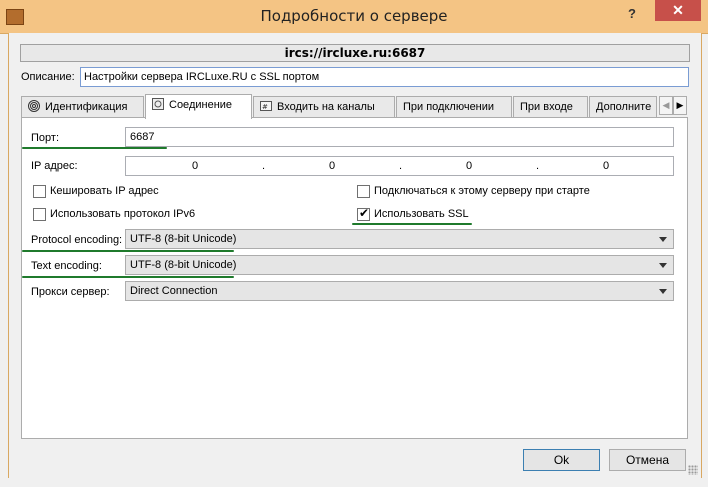 Image resolution: width=708 pixels, height=487 pixels. What do you see at coordinates (45, 138) in the screenshot?
I see `port-label: Порт:` at bounding box center [45, 138].